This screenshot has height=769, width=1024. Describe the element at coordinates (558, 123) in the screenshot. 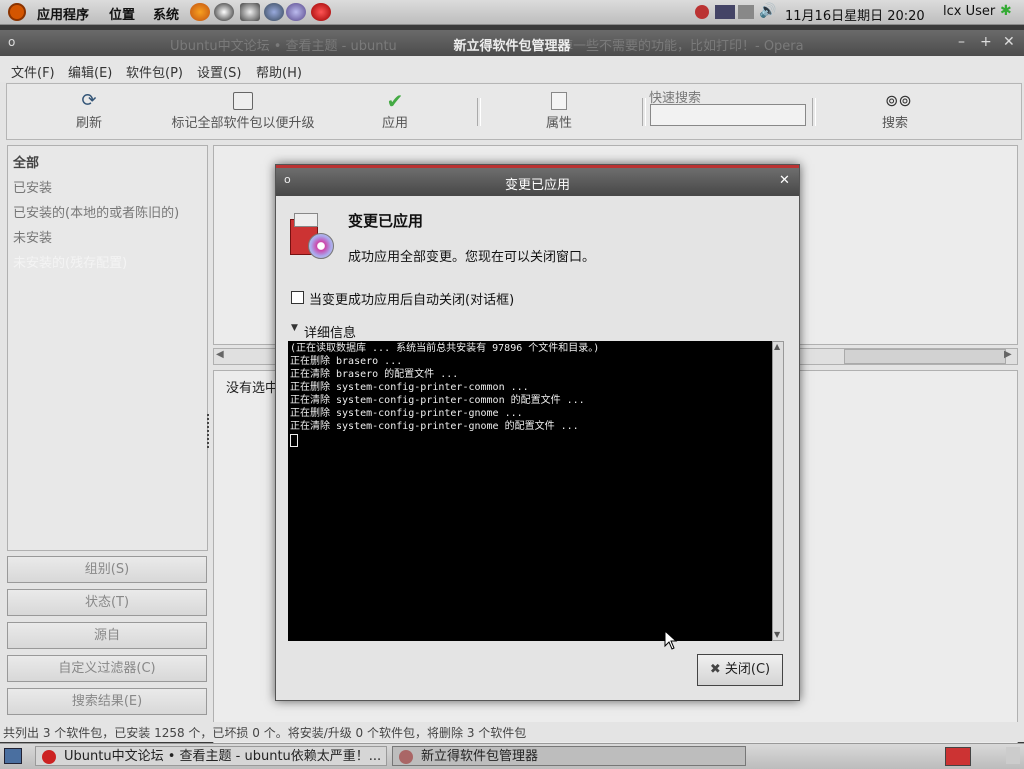

I see `properties-label: 属性` at that location.